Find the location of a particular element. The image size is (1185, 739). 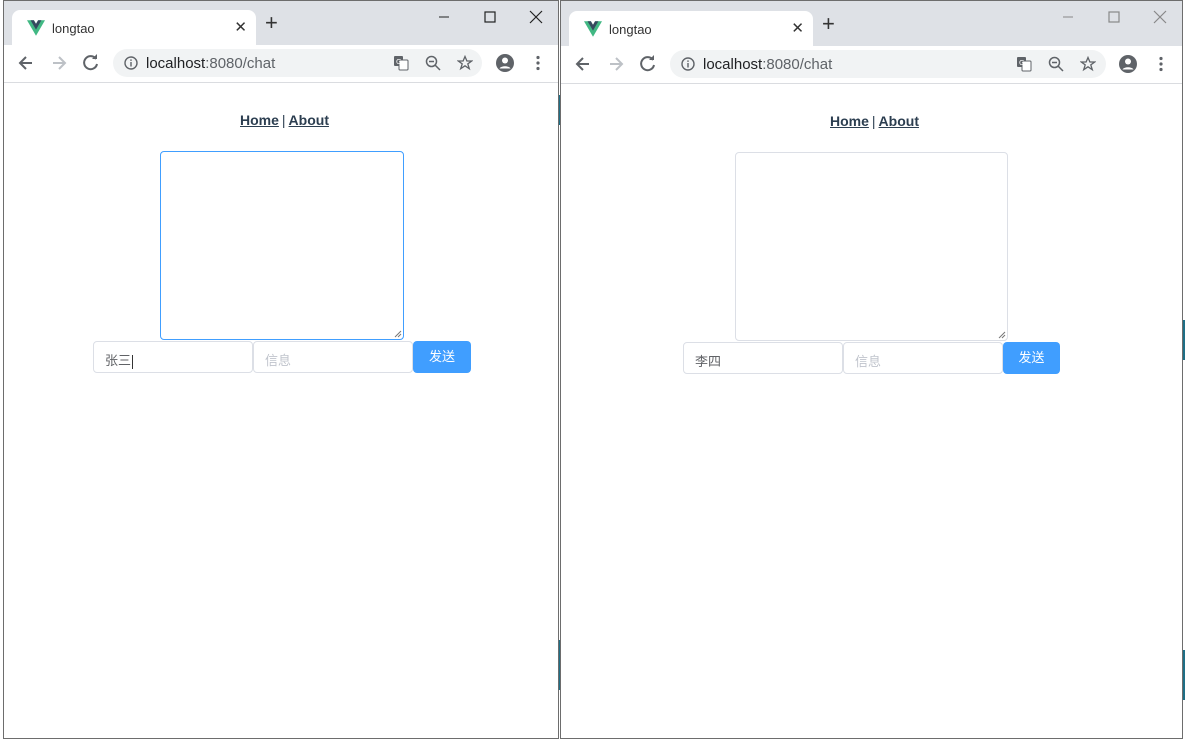

name-input: 李四 is located at coordinates (763, 358).